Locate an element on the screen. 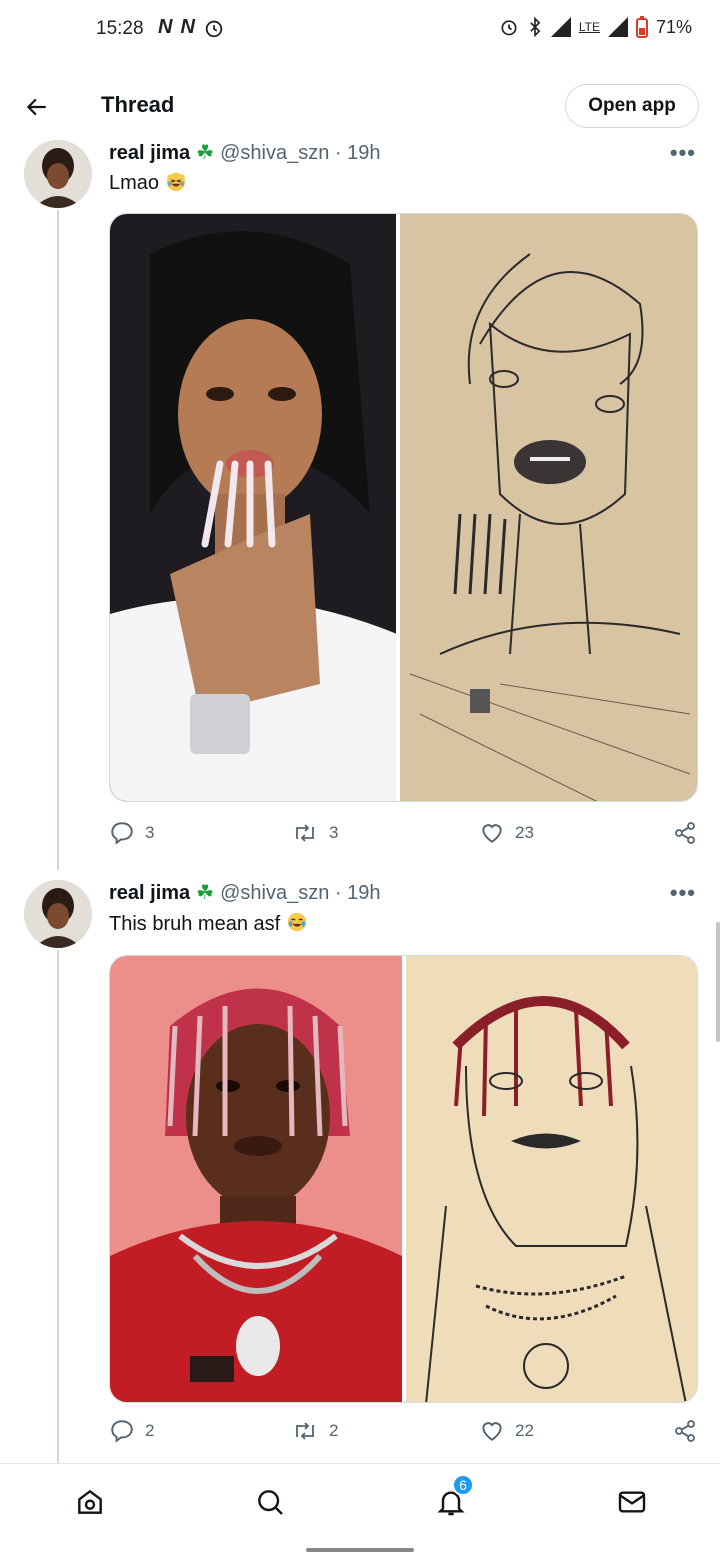 Image resolution: width=720 pixels, height=1560 pixels. drawing-image is located at coordinates (551, 1179).